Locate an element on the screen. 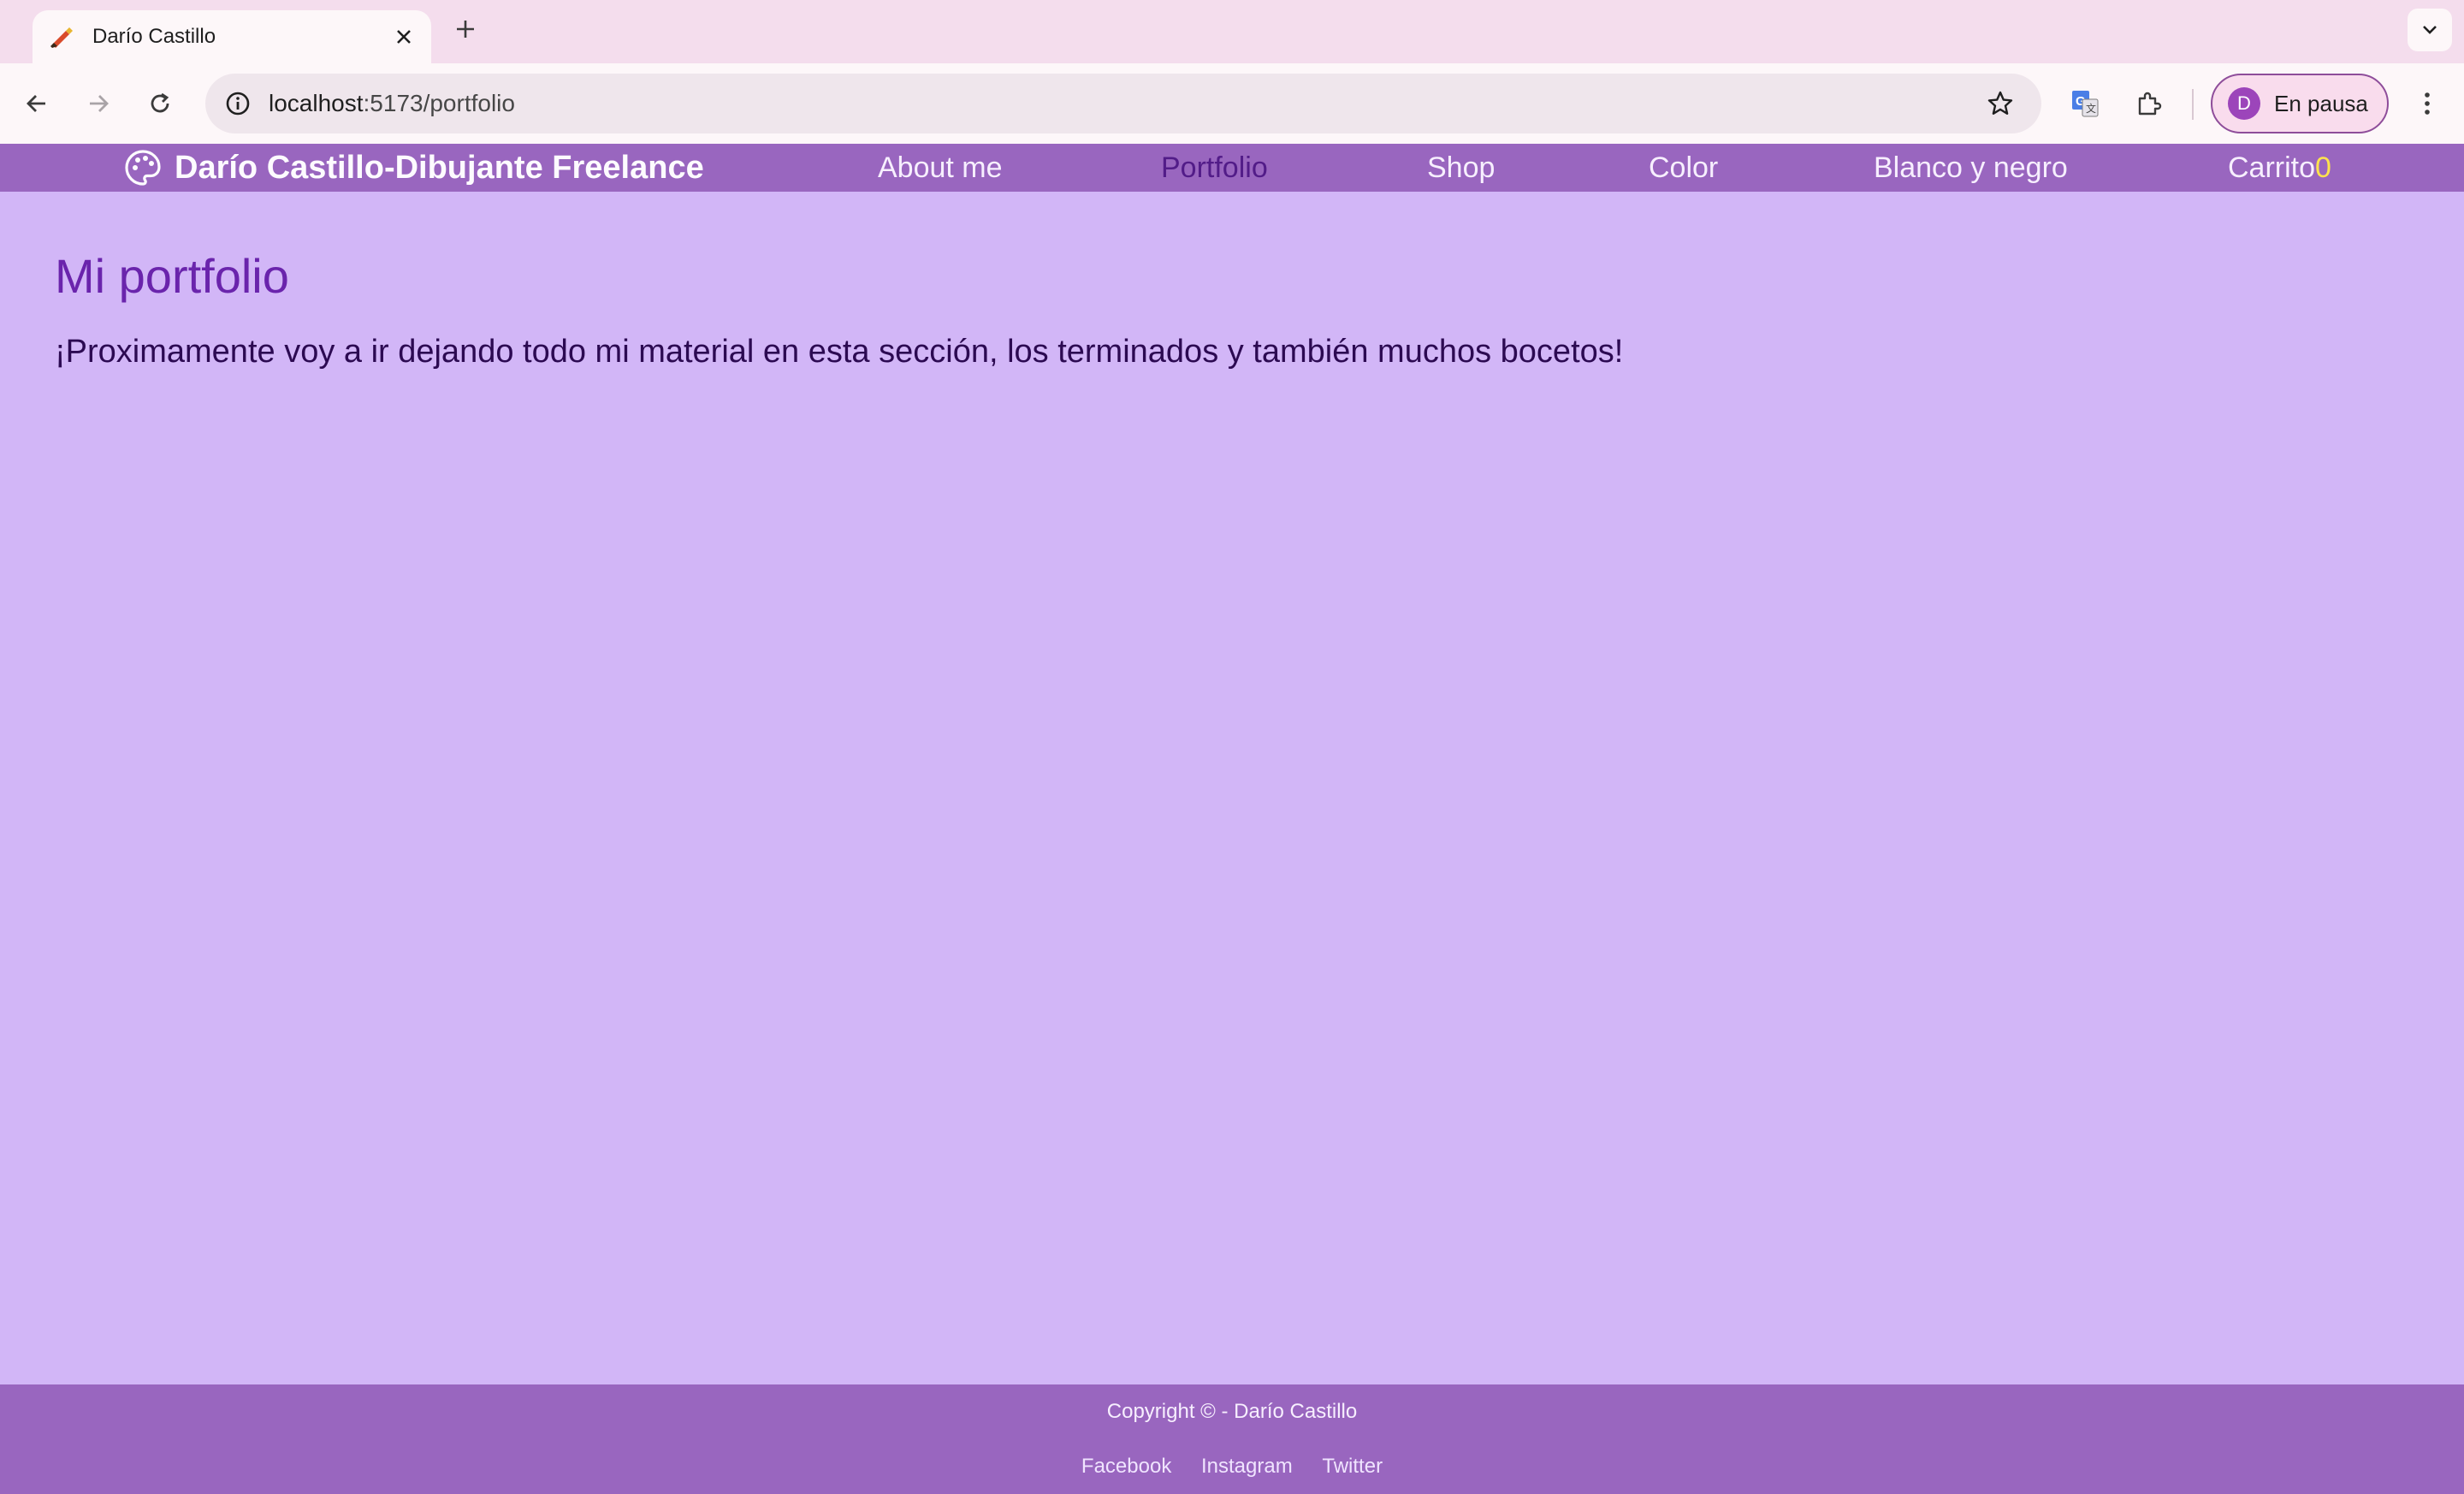  nav-link-blanco-y-negro: Blanco y negro is located at coordinates (1971, 168).